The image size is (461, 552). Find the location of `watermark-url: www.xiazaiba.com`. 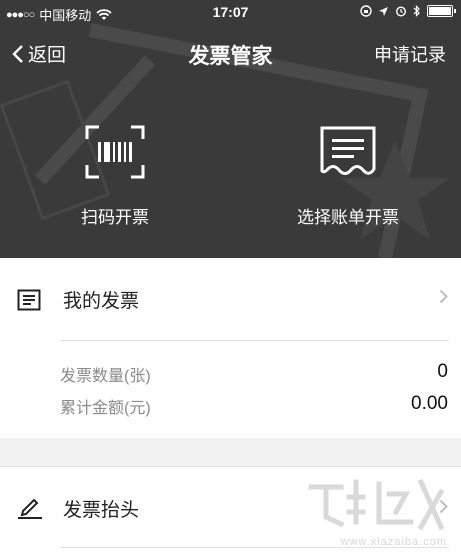

watermark-url: www.xiazaiba.com is located at coordinates (393, 542).